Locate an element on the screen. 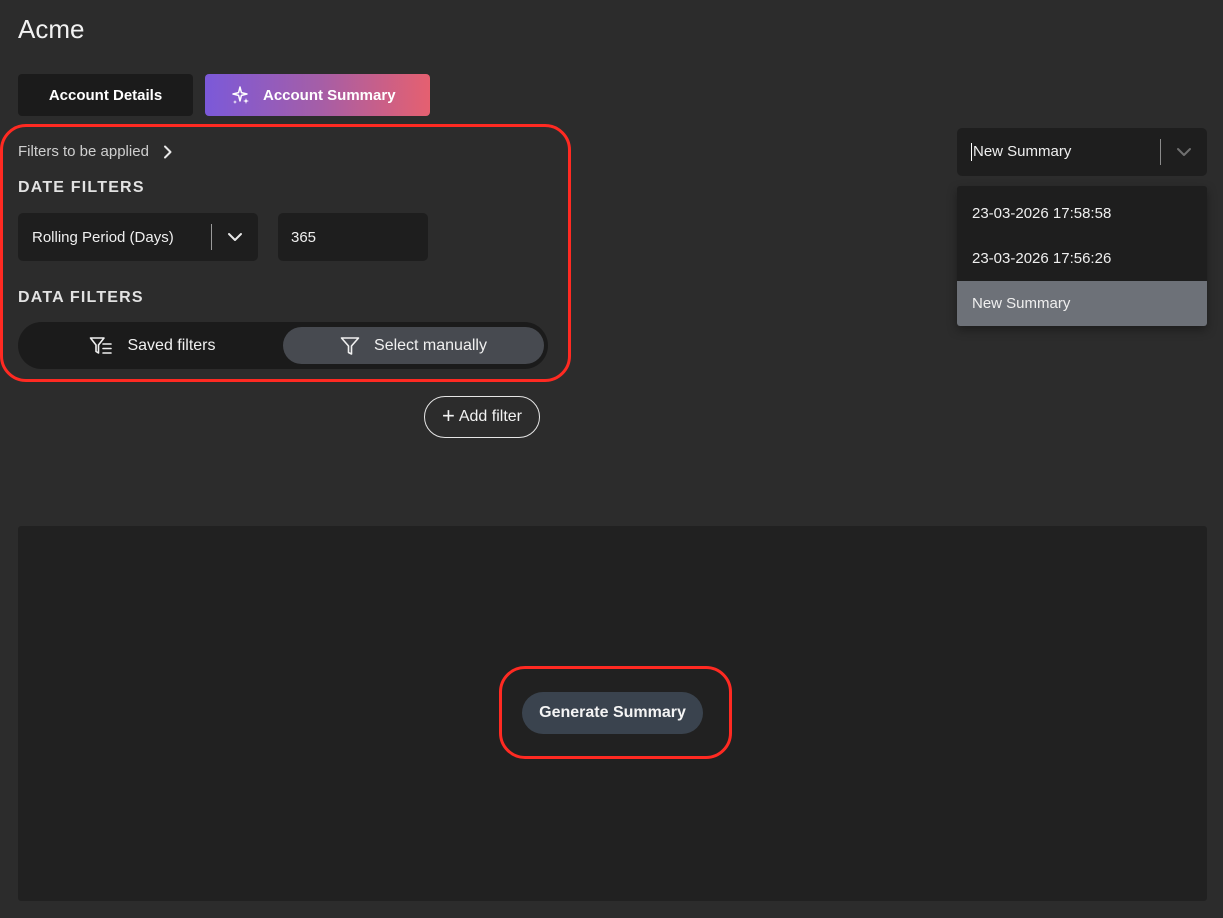 The image size is (1223, 918). summary-option-2: 23-03-2026 17:56:26 is located at coordinates (1082, 258).